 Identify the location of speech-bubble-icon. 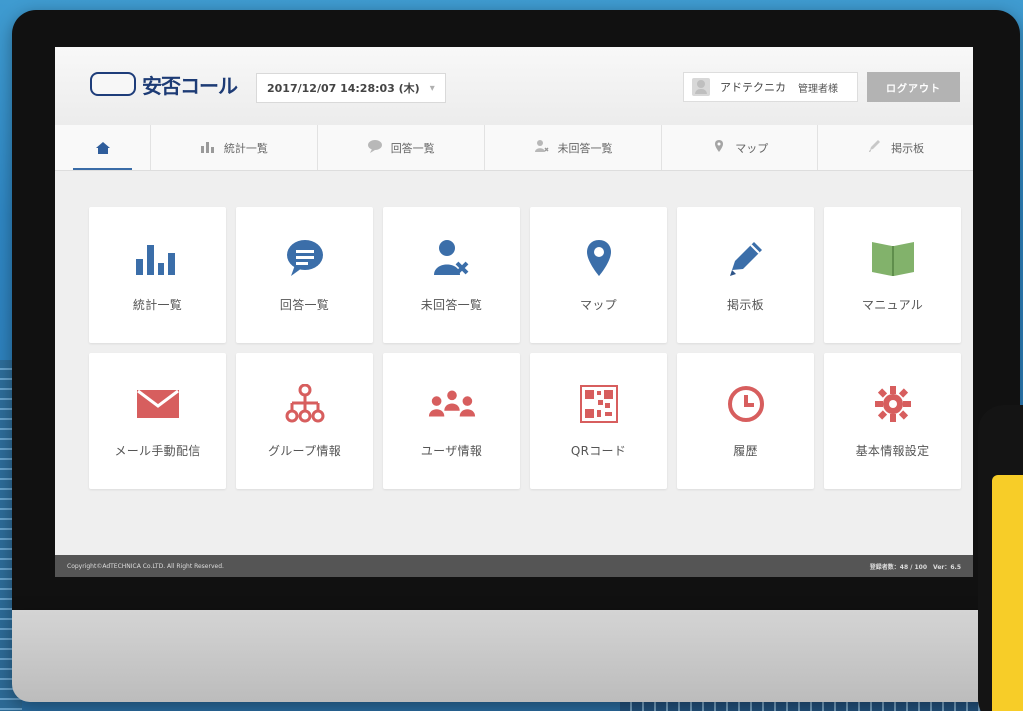
(305, 258).